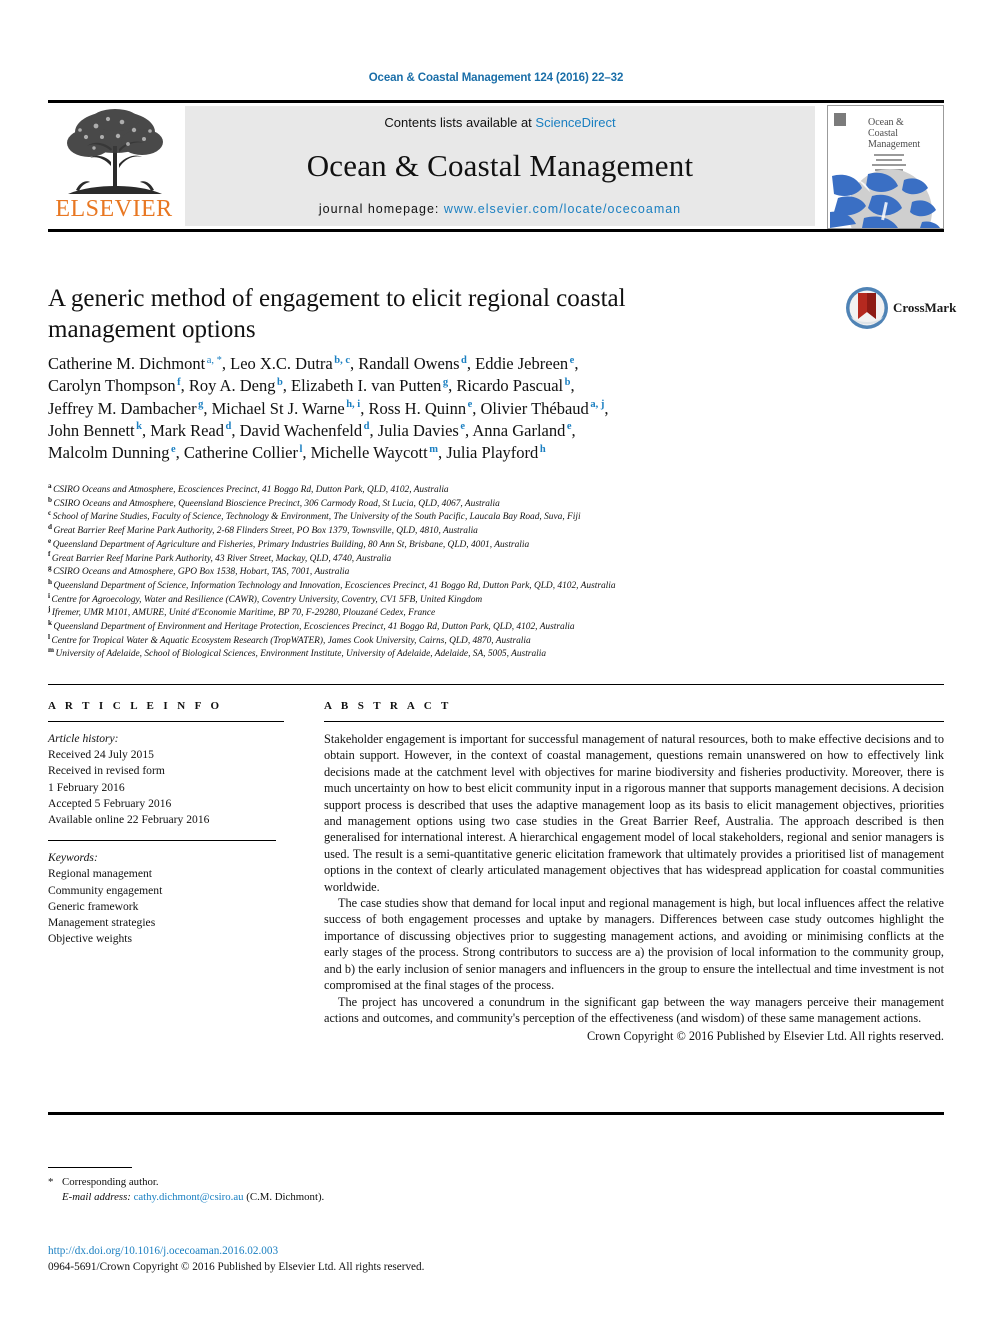 The height and width of the screenshot is (1323, 992). I want to click on author-name: , David Wachenfeld, so click(297, 430).